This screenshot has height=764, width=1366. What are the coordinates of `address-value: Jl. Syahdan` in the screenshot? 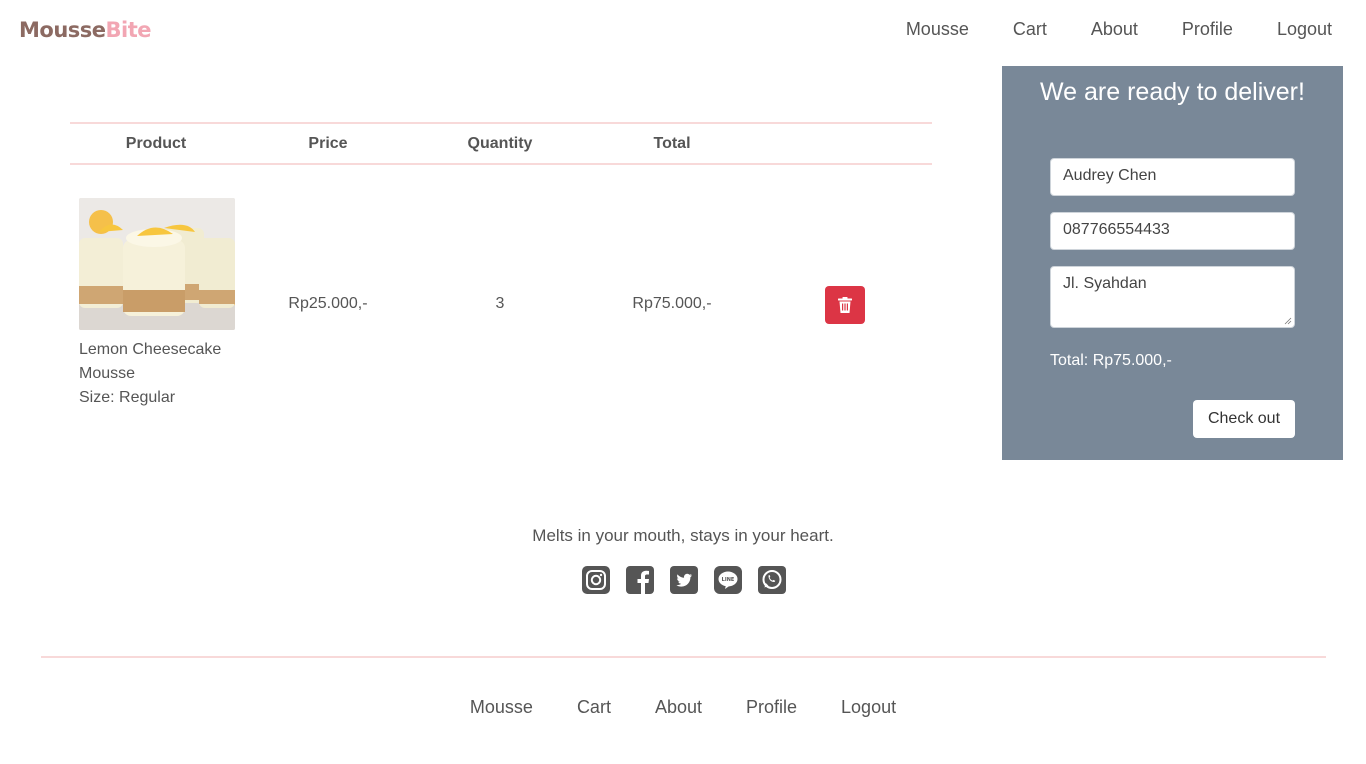 It's located at (1105, 283).